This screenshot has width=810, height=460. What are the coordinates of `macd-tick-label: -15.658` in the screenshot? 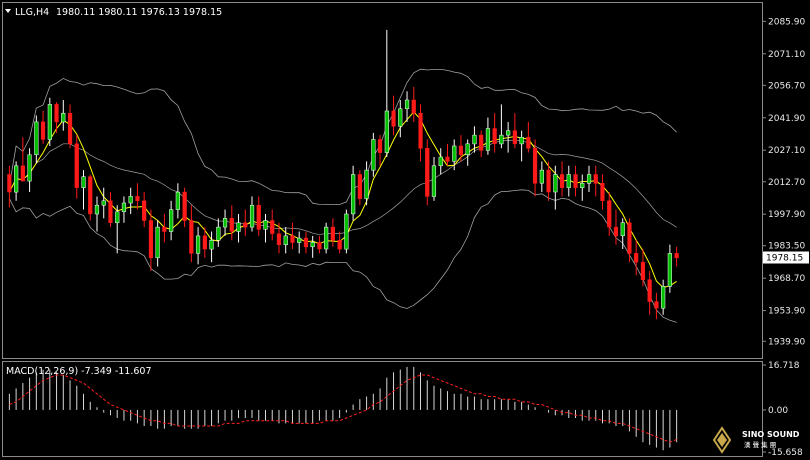 It's located at (785, 453).